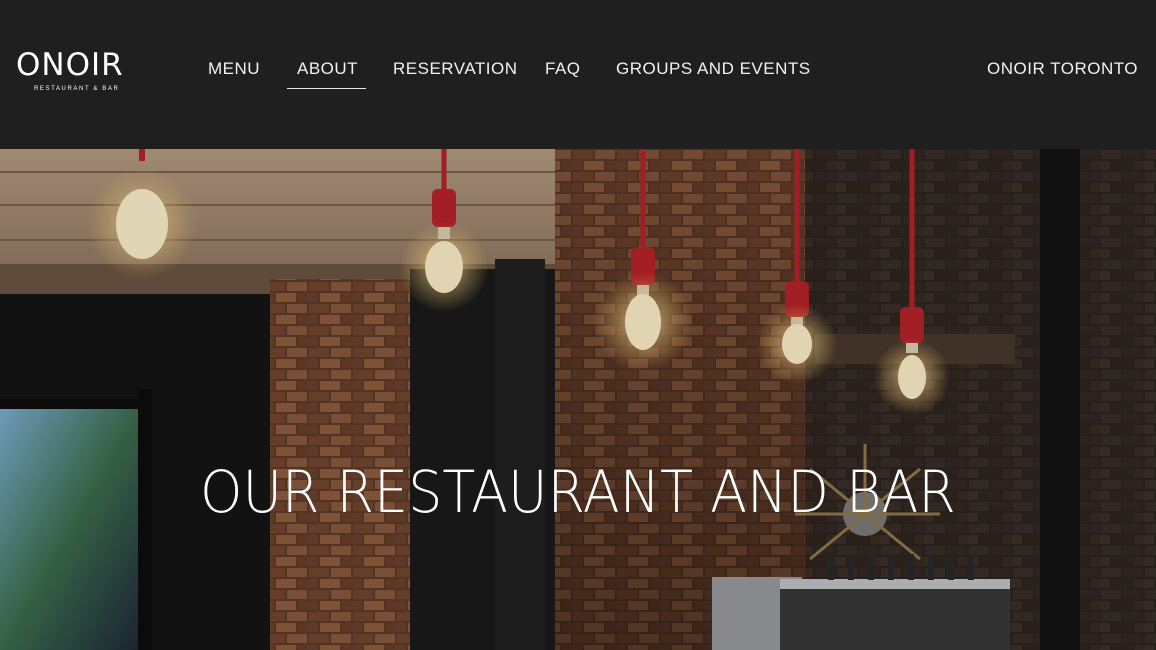 This screenshot has width=1156, height=650. What do you see at coordinates (70, 65) in the screenshot?
I see `logo-wordmark: ONOIR` at bounding box center [70, 65].